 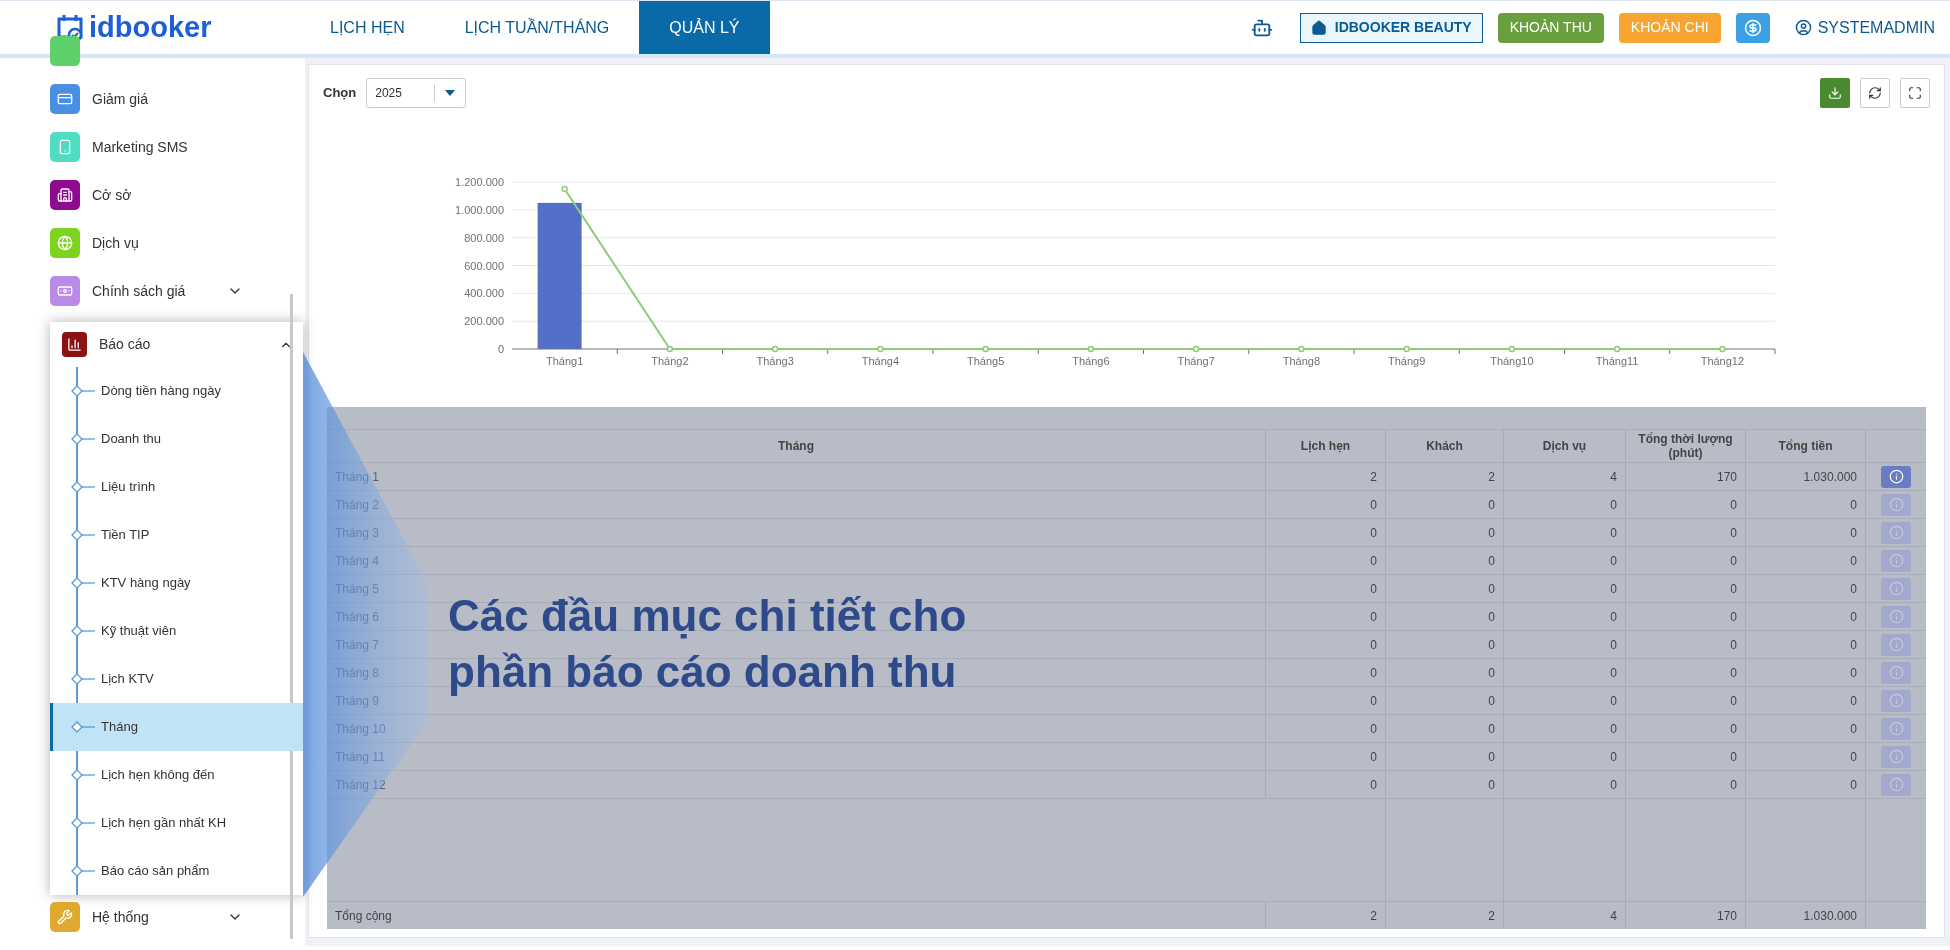 What do you see at coordinates (1565, 915) in the screenshot?
I see `total-cell: 4` at bounding box center [1565, 915].